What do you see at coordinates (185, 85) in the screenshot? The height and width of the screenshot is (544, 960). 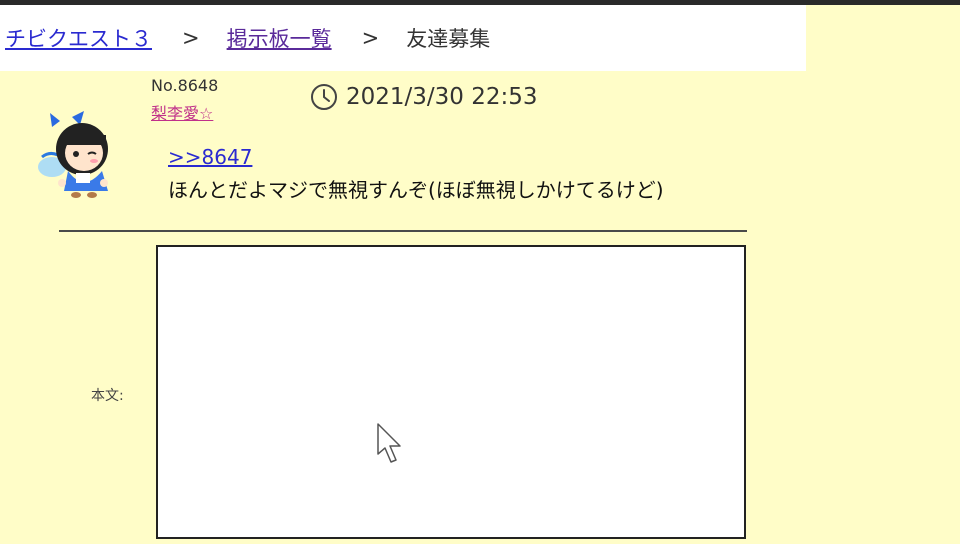 I see `post-number: No.8648` at bounding box center [185, 85].